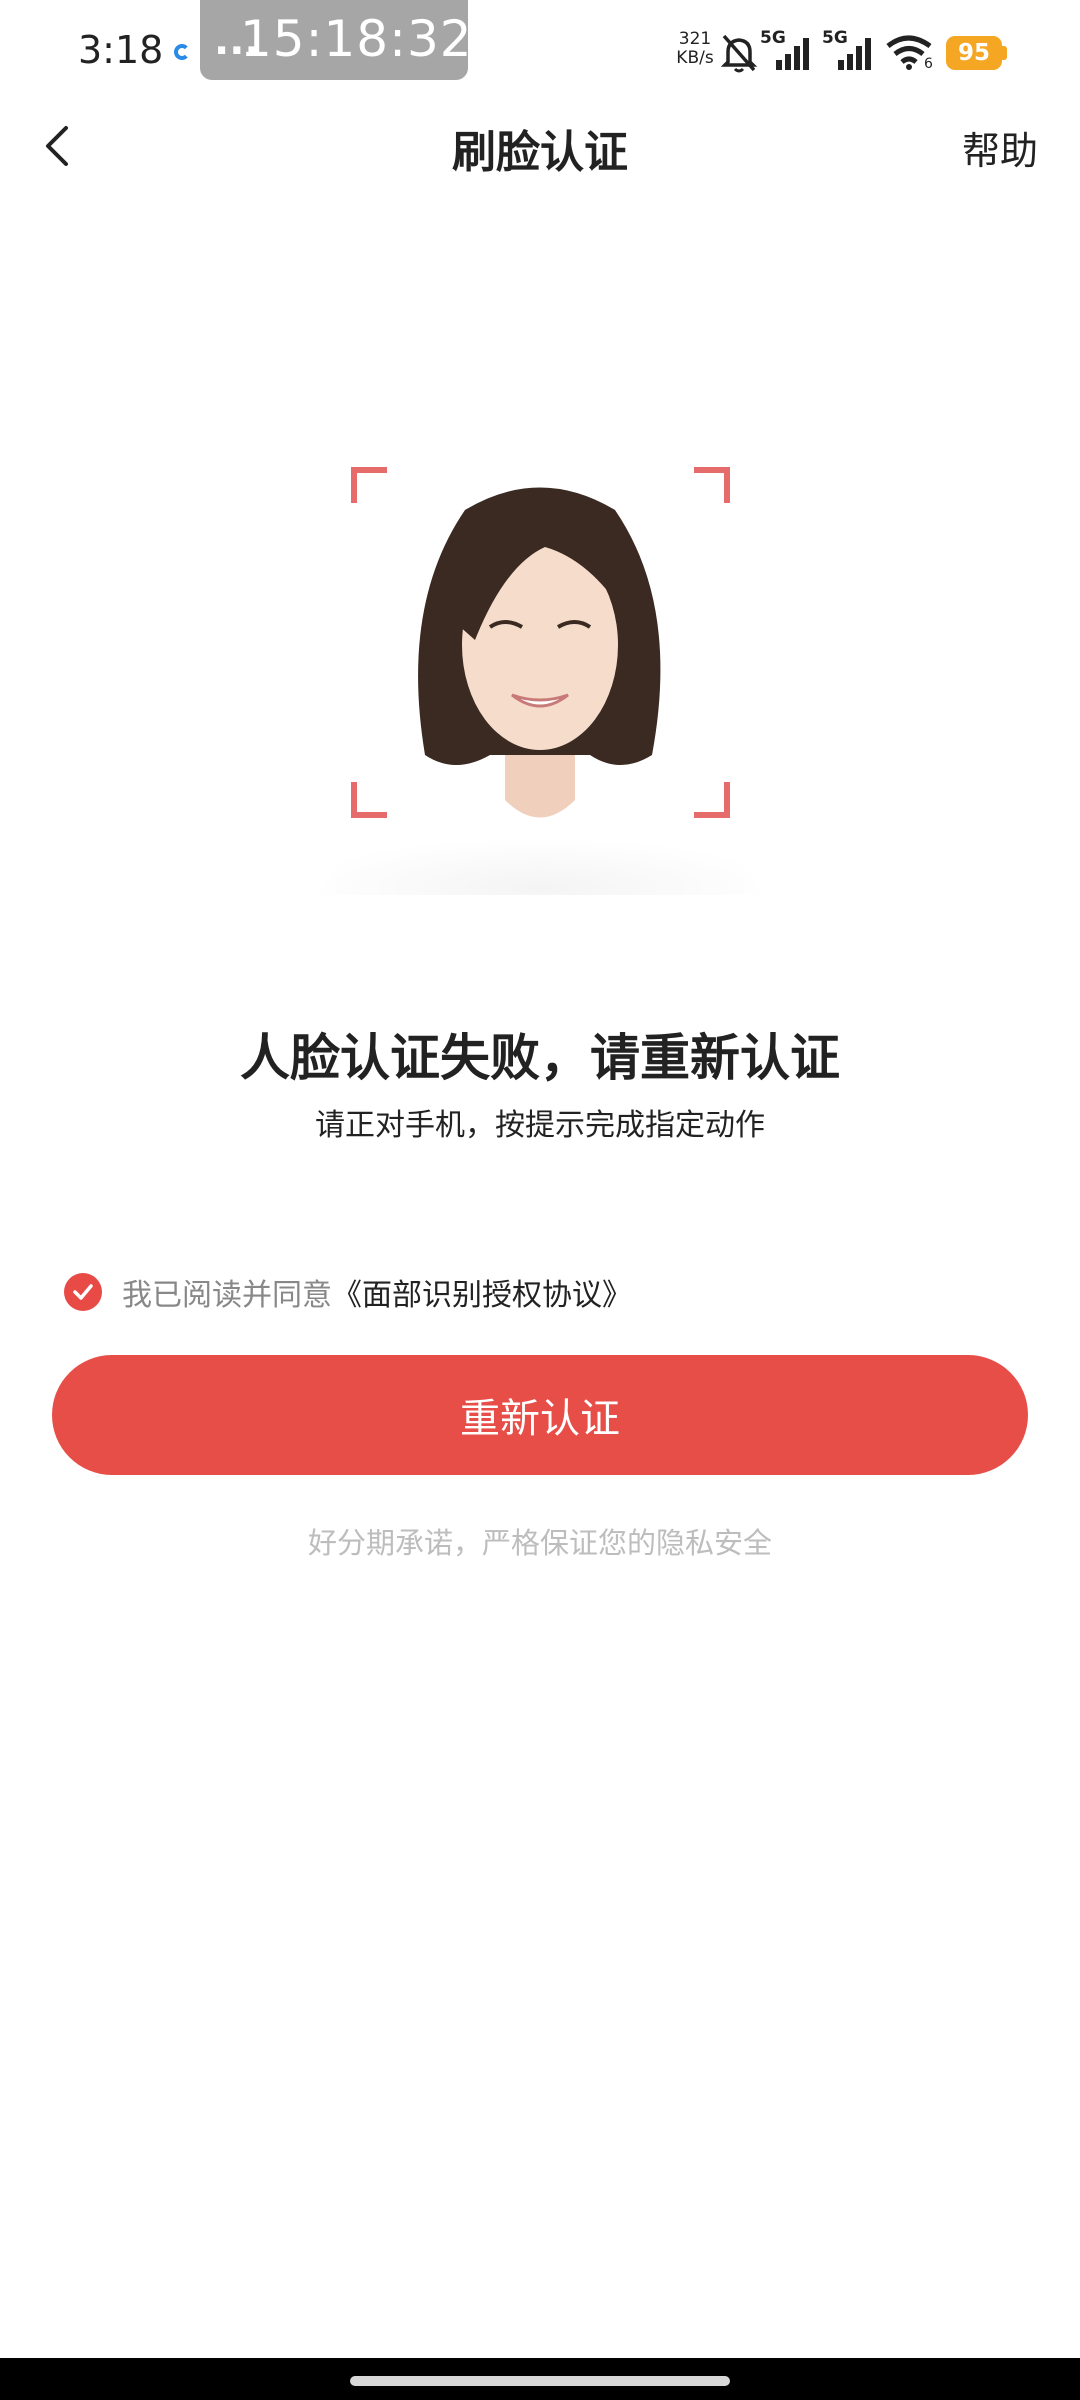 The image size is (1080, 2400). What do you see at coordinates (695, 39) in the screenshot?
I see `network-speed-value: 321` at bounding box center [695, 39].